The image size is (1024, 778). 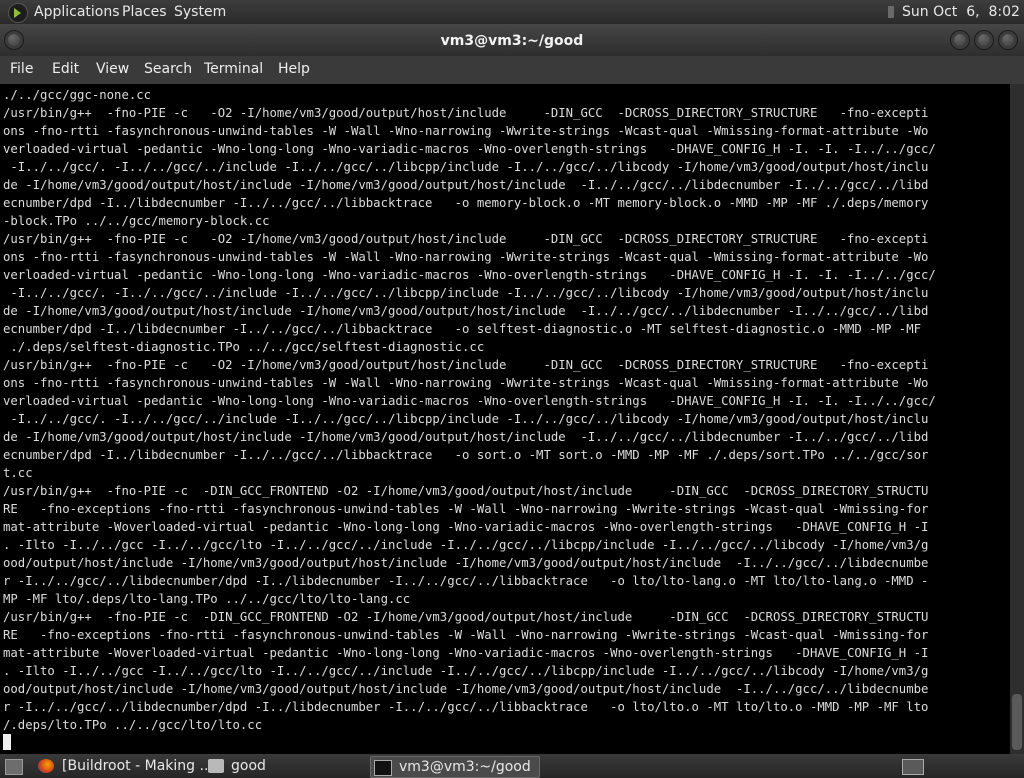 What do you see at coordinates (21, 69) in the screenshot?
I see `menu-file: File` at bounding box center [21, 69].